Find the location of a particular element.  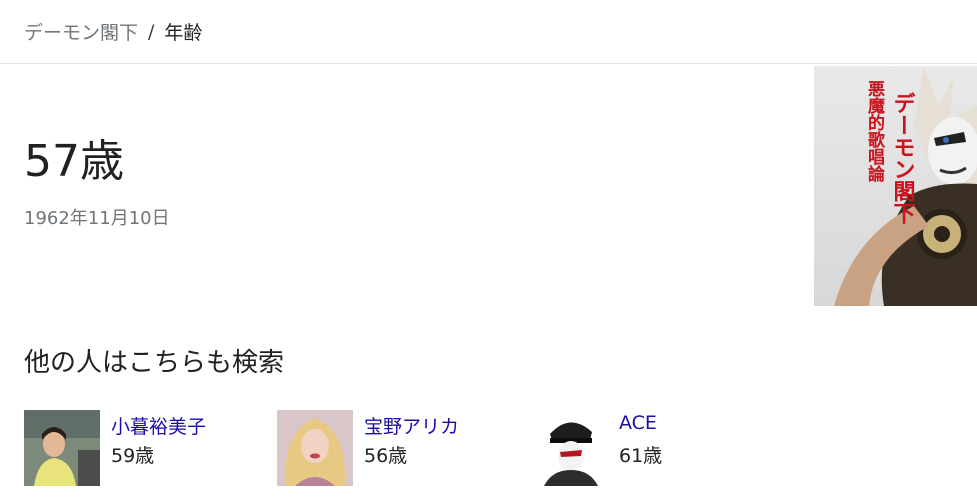

thumb-lips is located at coordinates (315, 456).